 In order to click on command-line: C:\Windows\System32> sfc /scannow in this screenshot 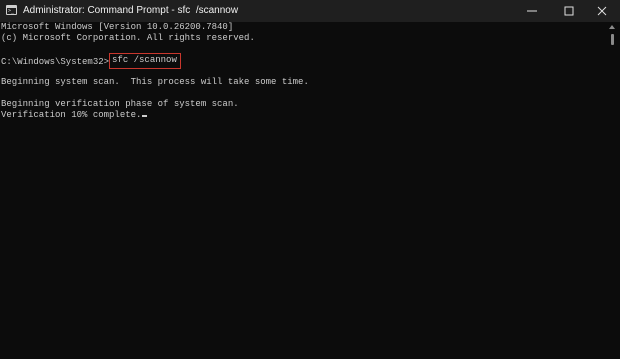, I will do `click(91, 62)`.